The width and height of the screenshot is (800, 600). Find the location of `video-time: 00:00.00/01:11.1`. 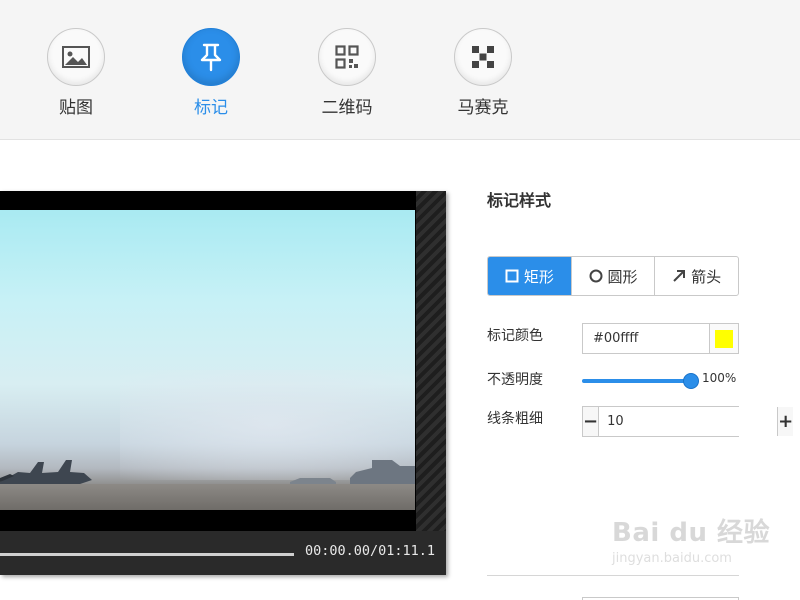

video-time: 00:00.00/01:11.1 is located at coordinates (370, 551).